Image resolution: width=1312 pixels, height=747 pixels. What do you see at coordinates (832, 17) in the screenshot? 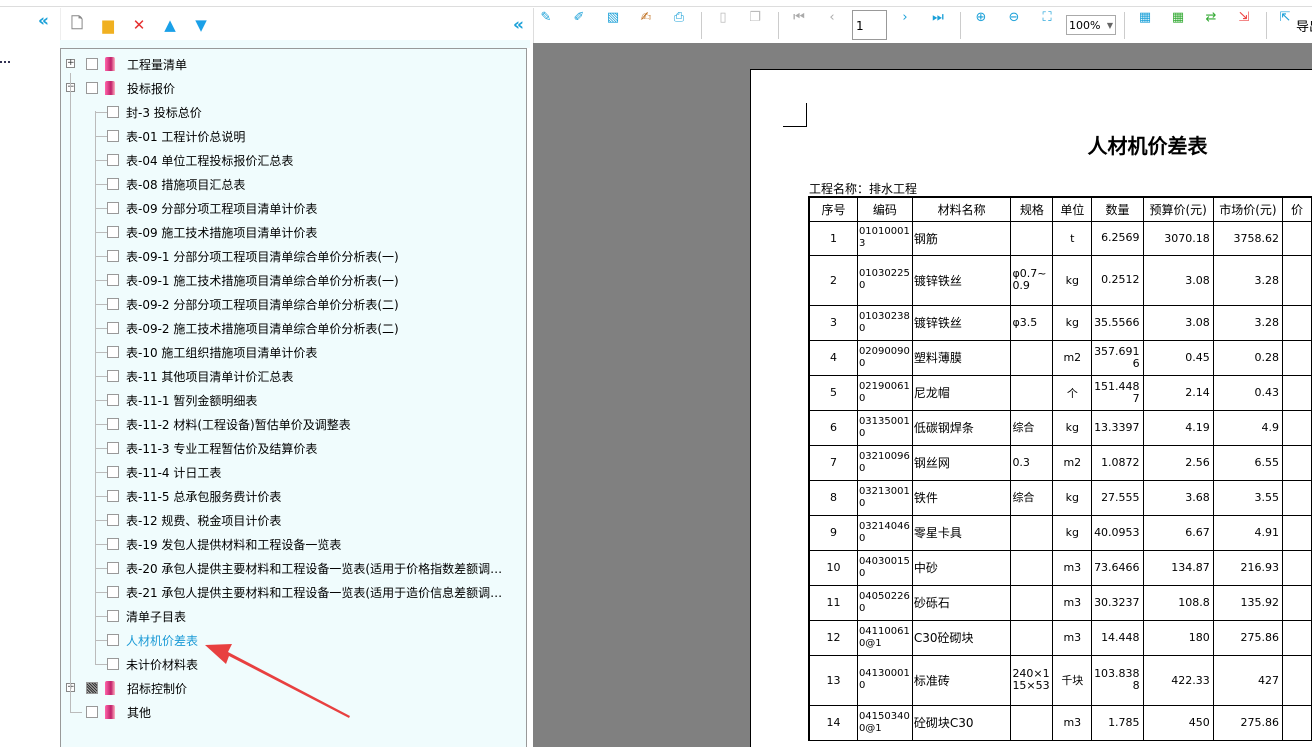
I see `prev-page-icon: ‹` at bounding box center [832, 17].